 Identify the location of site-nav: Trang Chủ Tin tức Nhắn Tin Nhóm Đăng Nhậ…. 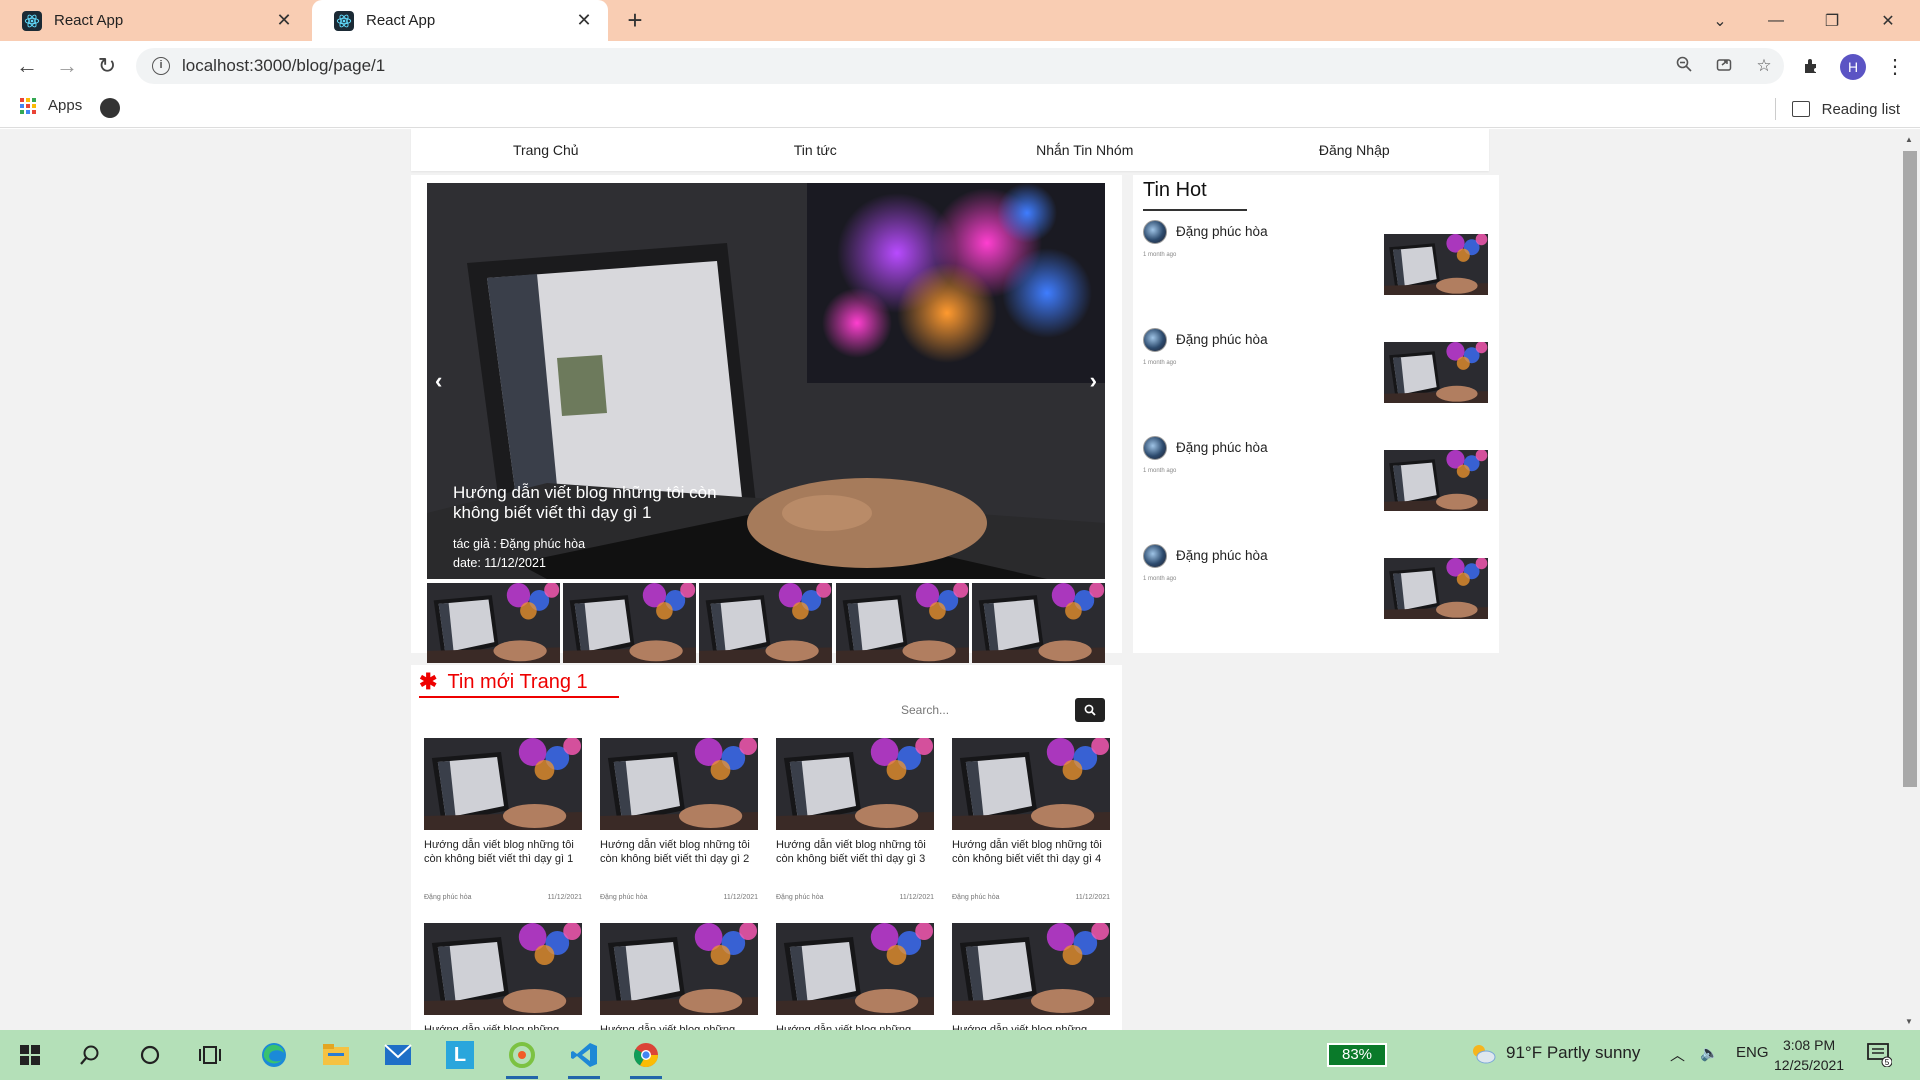
(950, 150).